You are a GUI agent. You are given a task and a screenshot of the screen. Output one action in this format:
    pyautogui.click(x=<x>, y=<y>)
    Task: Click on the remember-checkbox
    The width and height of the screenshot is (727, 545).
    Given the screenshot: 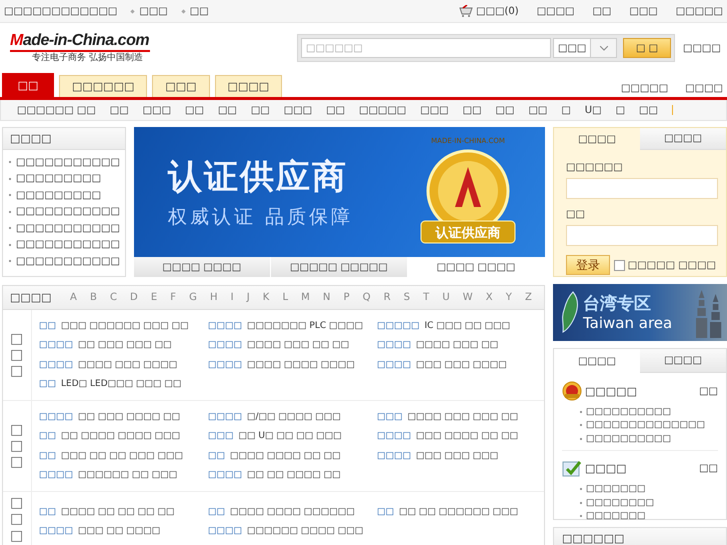 What is the action you would take?
    pyautogui.click(x=619, y=265)
    